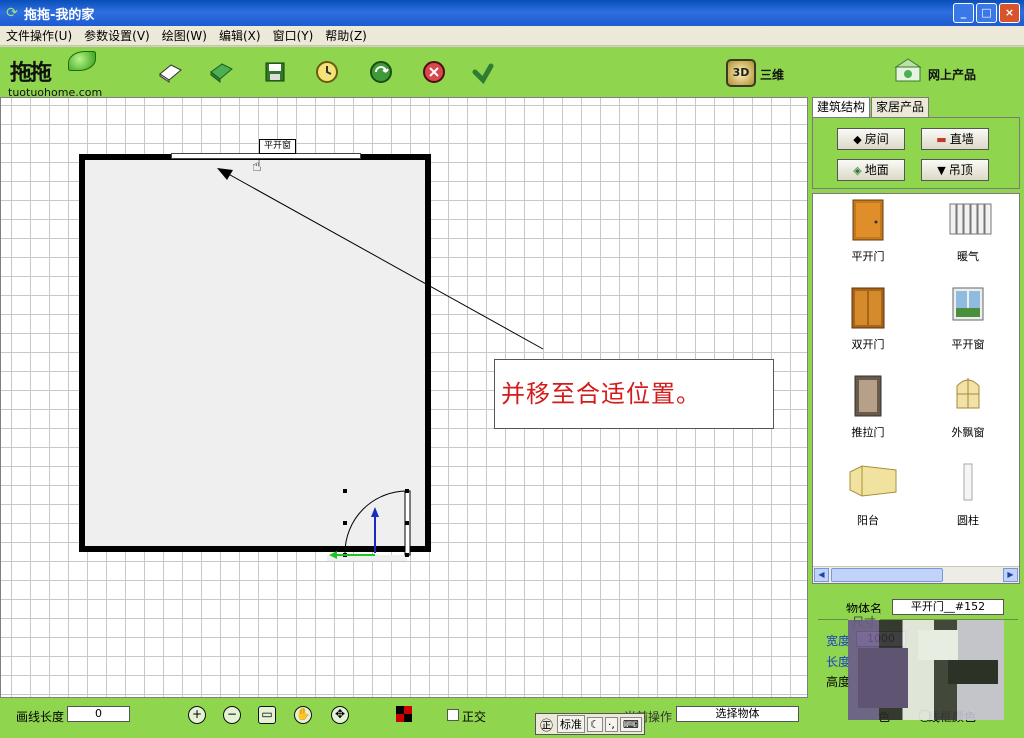  What do you see at coordinates (772, 74) in the screenshot?
I see `three-d-label: 三维` at bounding box center [772, 74].